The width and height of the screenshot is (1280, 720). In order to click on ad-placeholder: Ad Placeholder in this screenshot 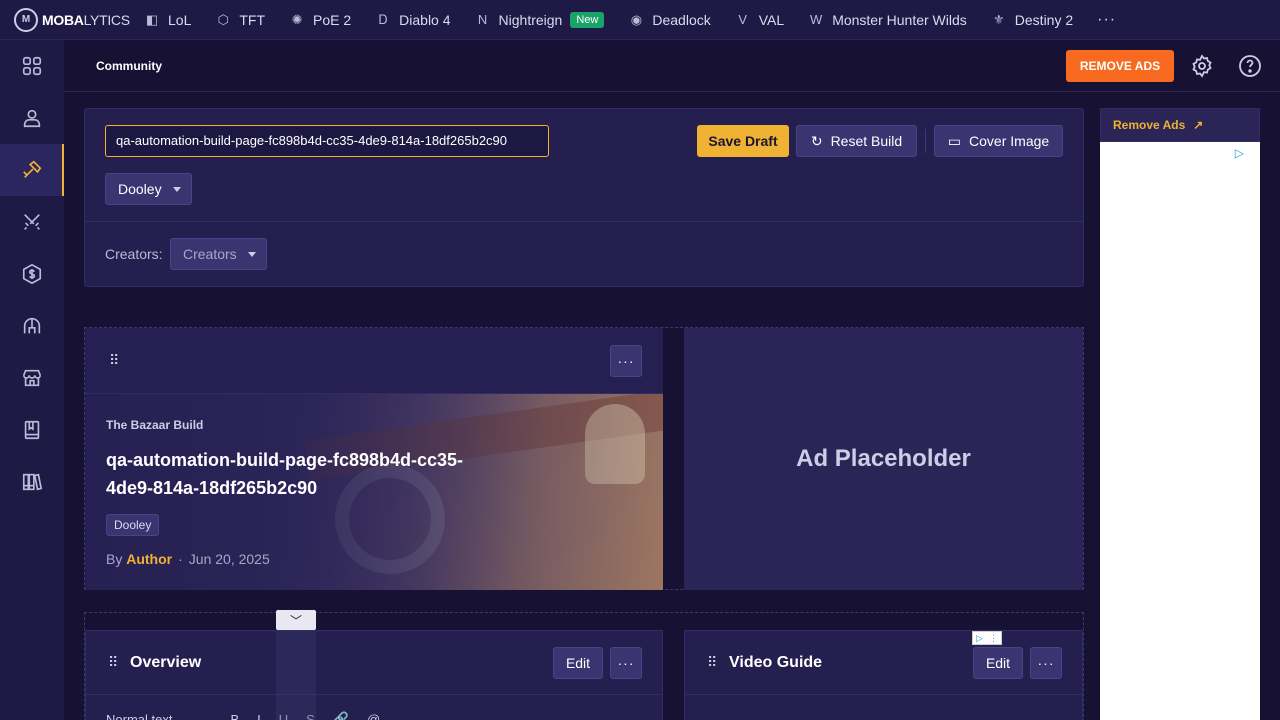, I will do `click(883, 459)`.